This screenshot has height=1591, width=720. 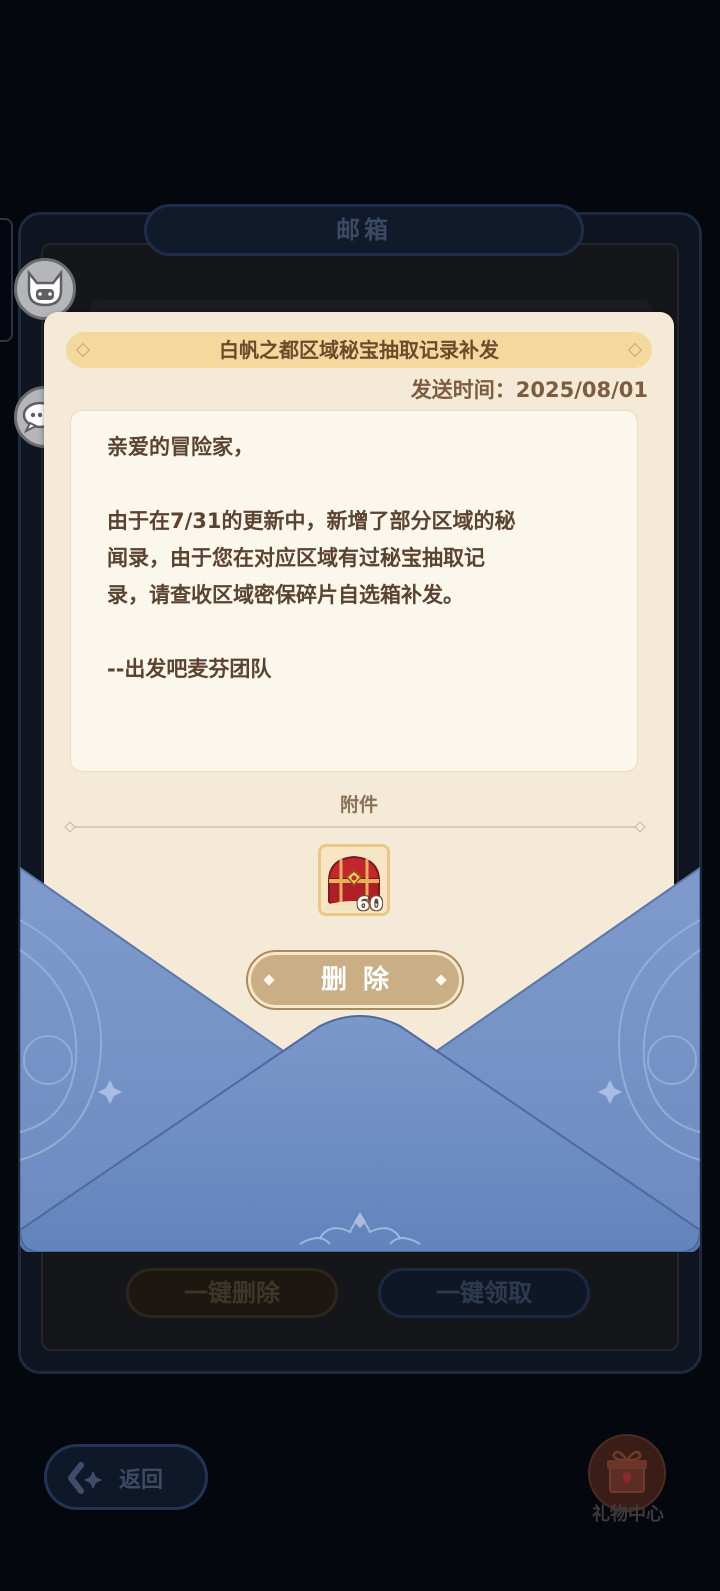 What do you see at coordinates (180, 447) in the screenshot?
I see `mail-body-line: 亲爱的冒险家，` at bounding box center [180, 447].